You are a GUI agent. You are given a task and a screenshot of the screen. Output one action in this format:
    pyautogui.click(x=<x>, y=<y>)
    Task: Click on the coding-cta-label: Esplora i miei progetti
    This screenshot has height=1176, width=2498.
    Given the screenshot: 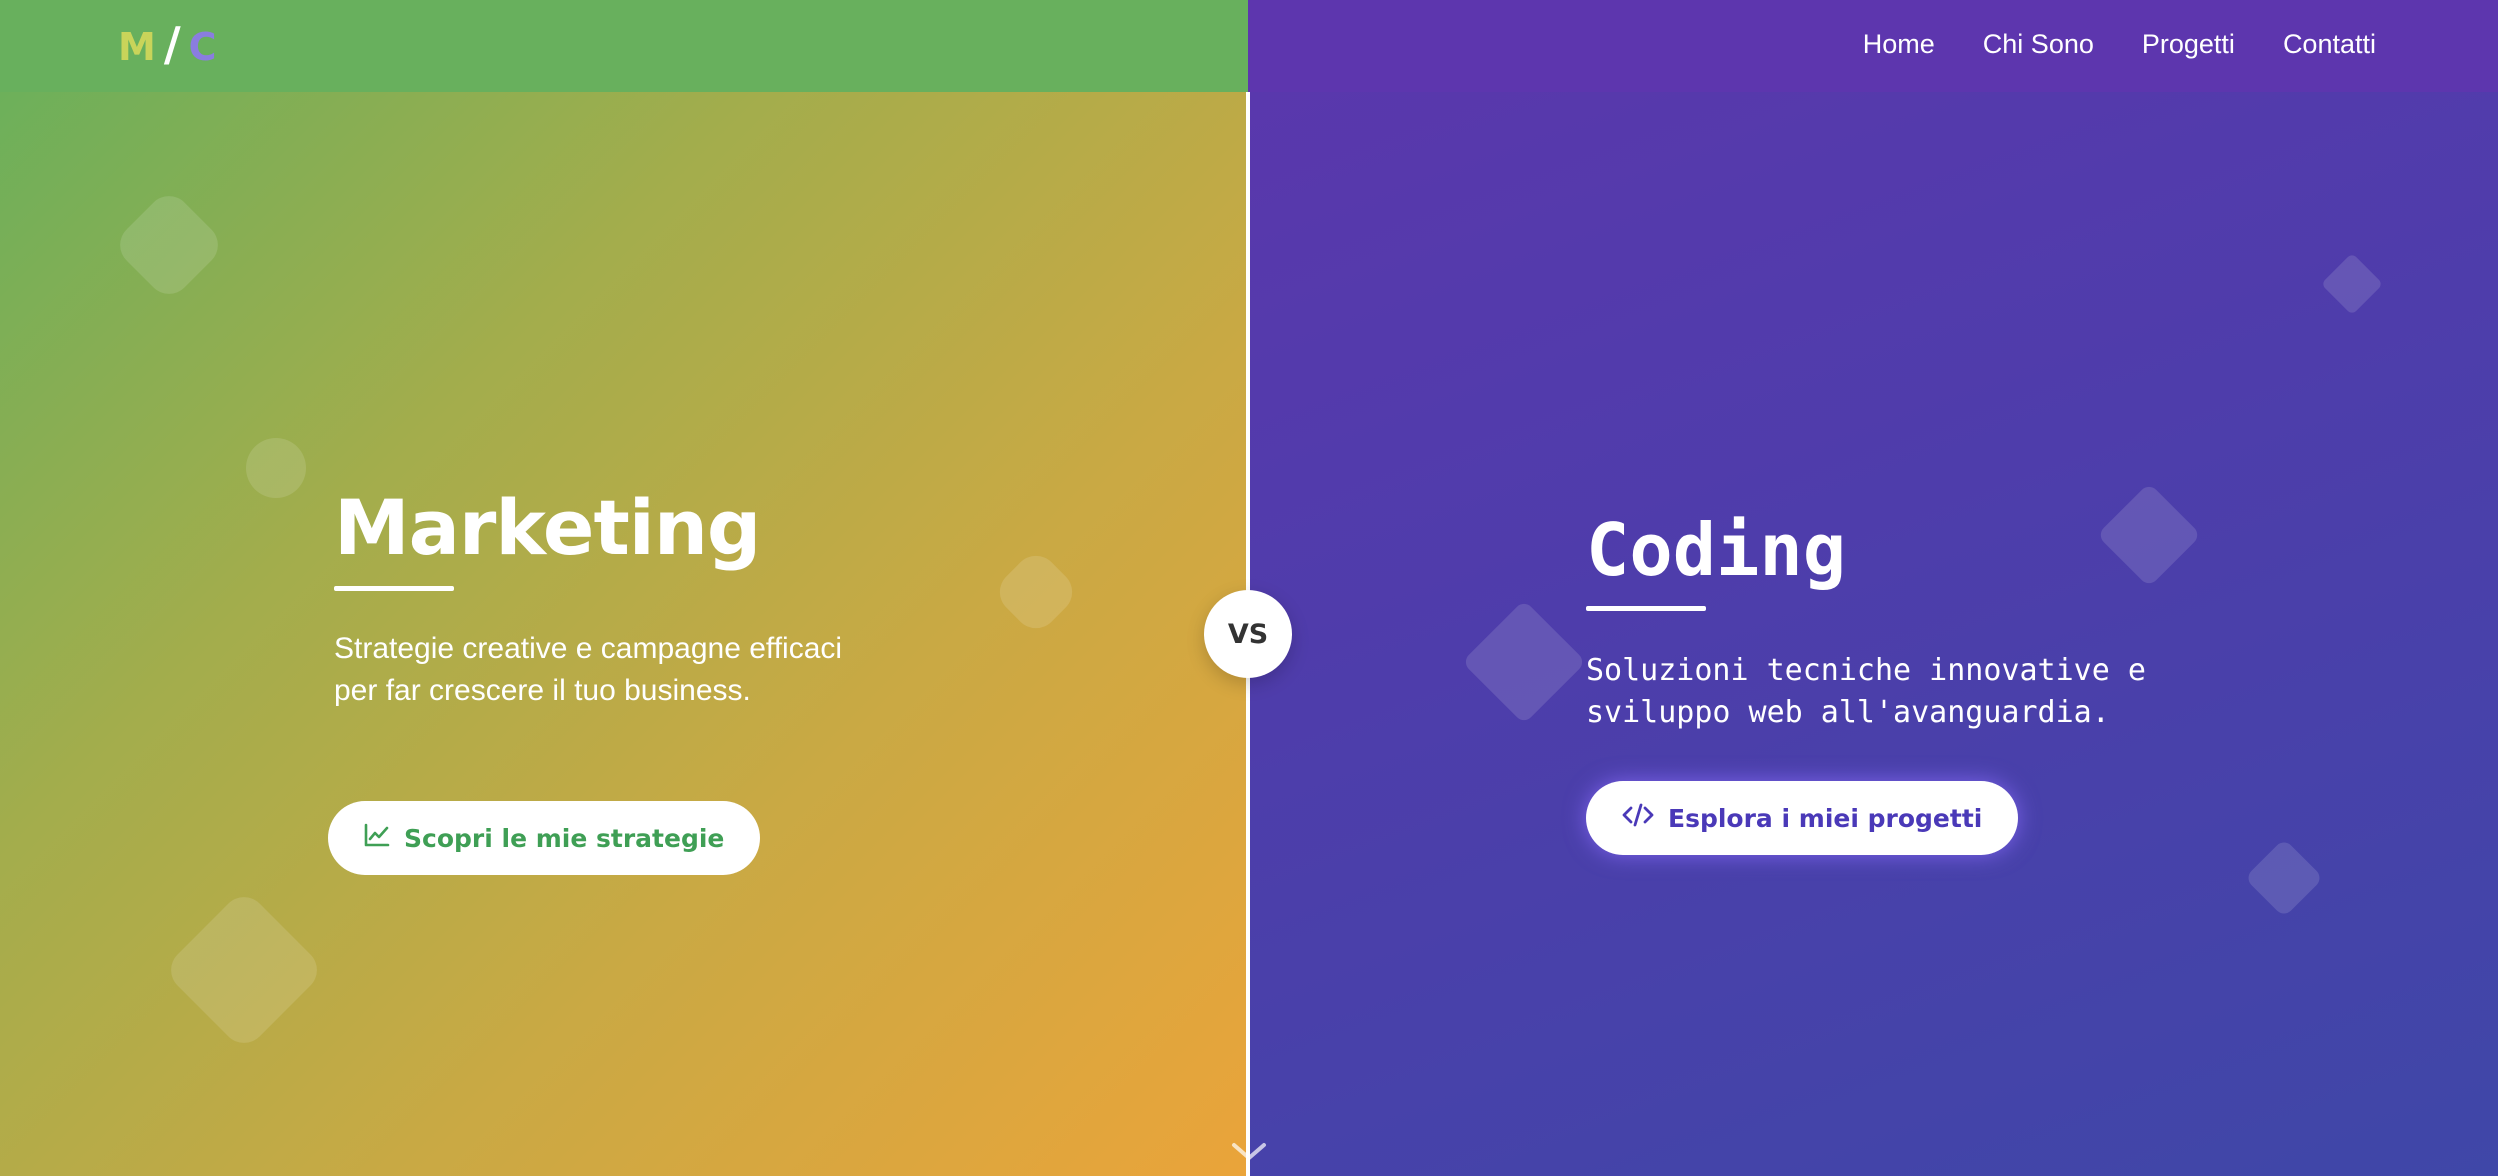 What is the action you would take?
    pyautogui.click(x=1825, y=818)
    